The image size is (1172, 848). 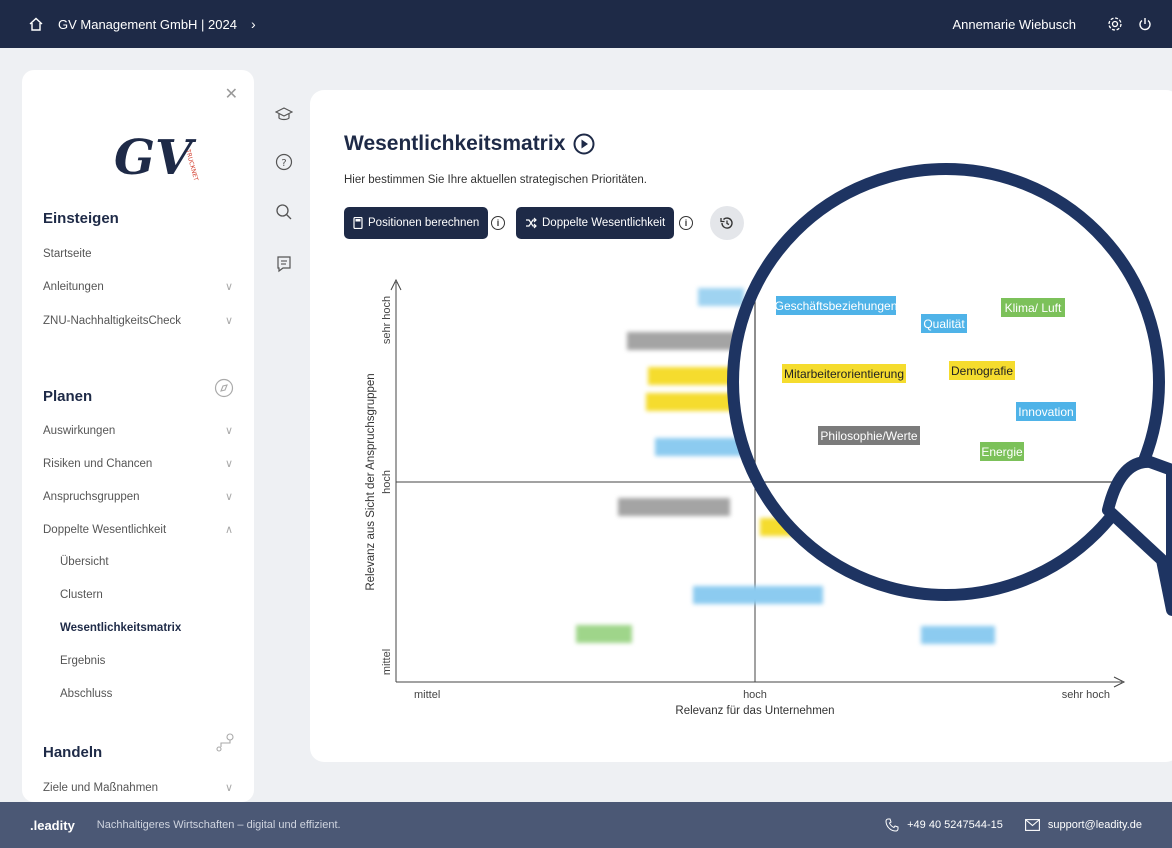 I want to click on nav-clustern: Clustern, so click(x=146, y=595).